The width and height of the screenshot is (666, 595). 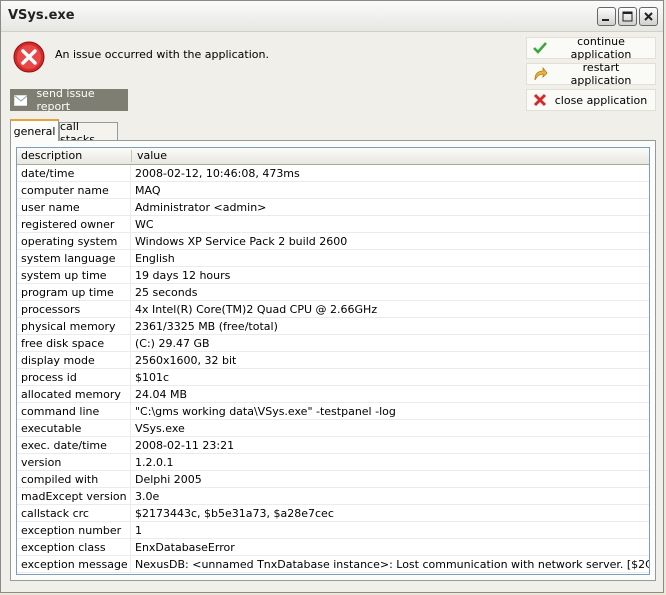 I want to click on tab-call-stacks: call stacks, so click(x=88, y=133).